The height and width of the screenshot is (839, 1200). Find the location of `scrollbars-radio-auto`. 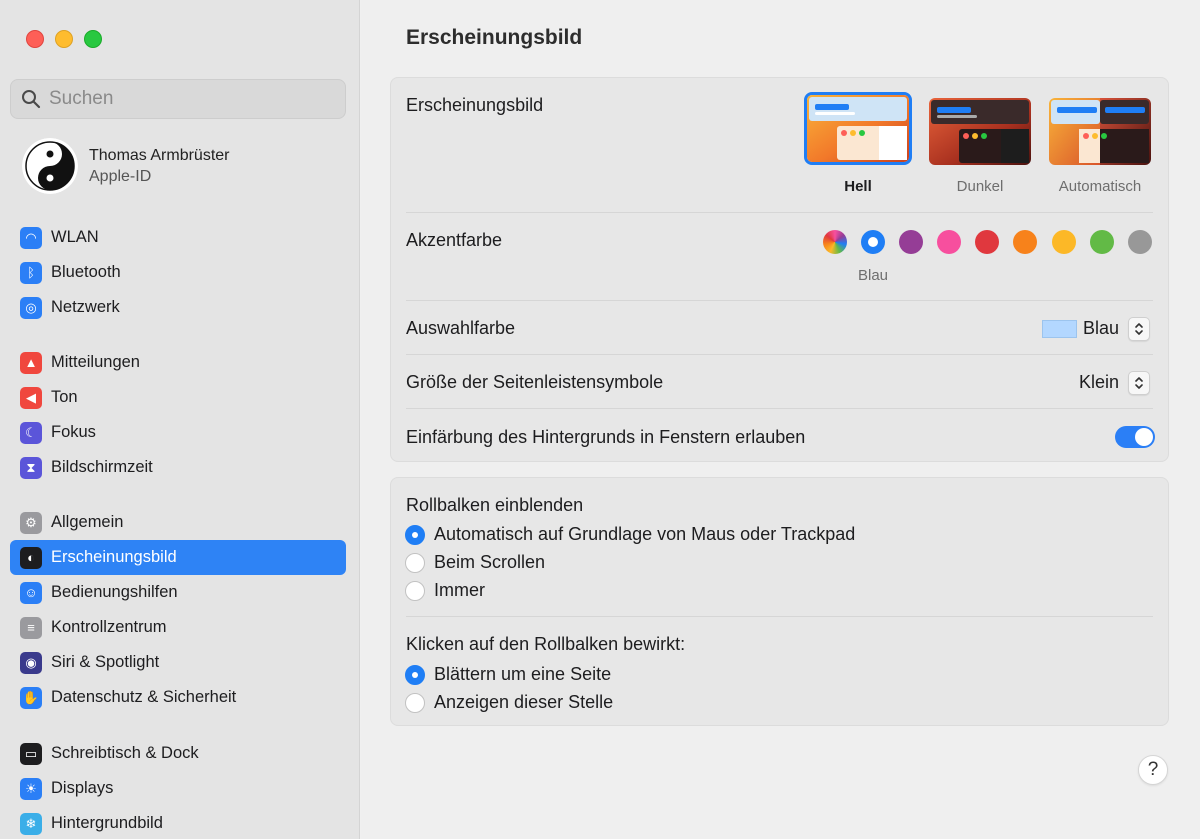

scrollbars-radio-auto is located at coordinates (415, 535).